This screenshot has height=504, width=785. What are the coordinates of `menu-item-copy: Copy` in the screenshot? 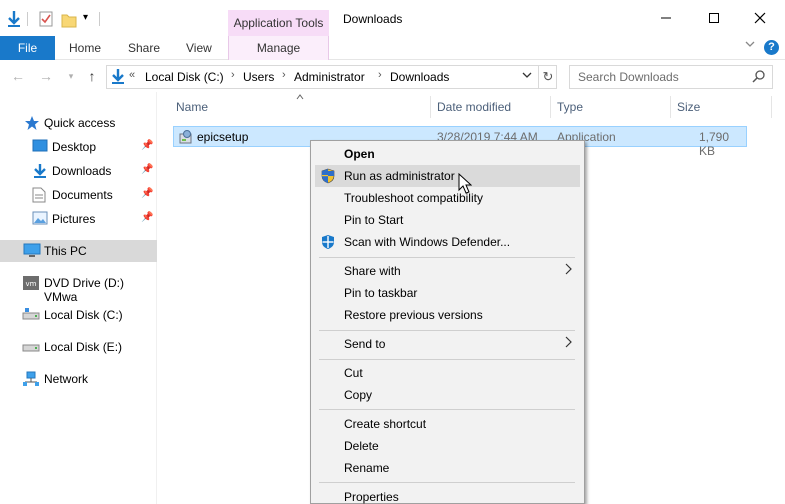 It's located at (447, 395).